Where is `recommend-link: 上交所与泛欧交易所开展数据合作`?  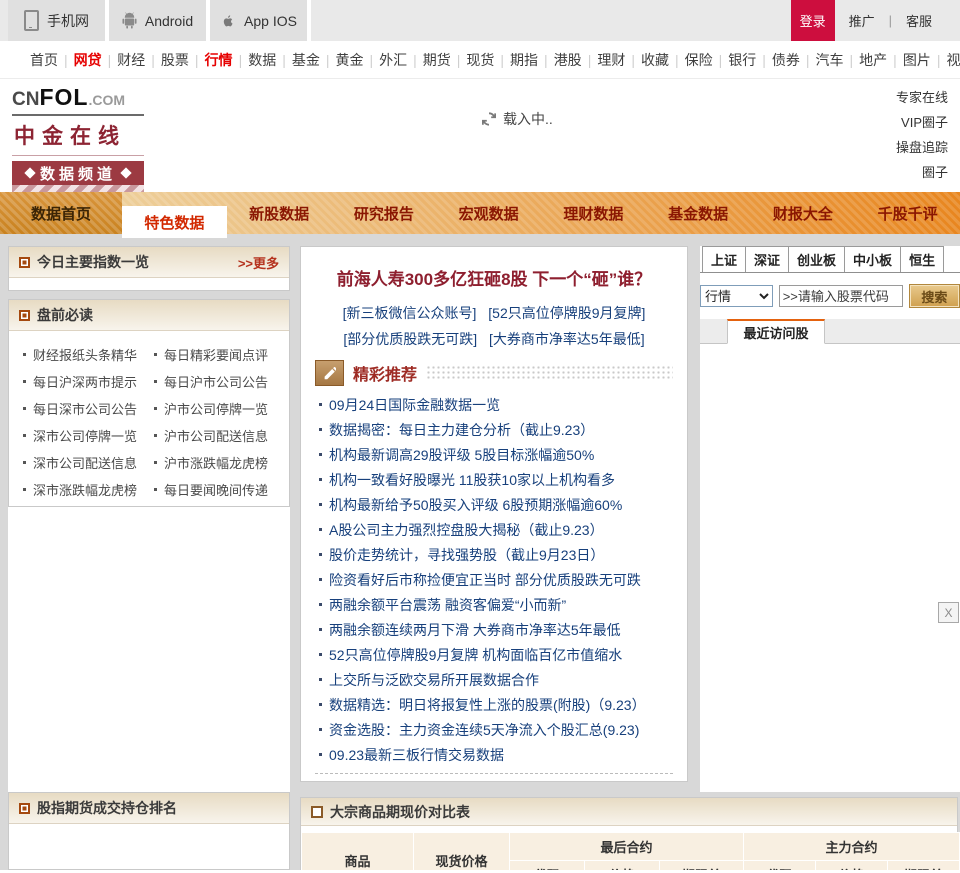
recommend-link: 上交所与泛欧交易所开展数据合作 is located at coordinates (434, 680).